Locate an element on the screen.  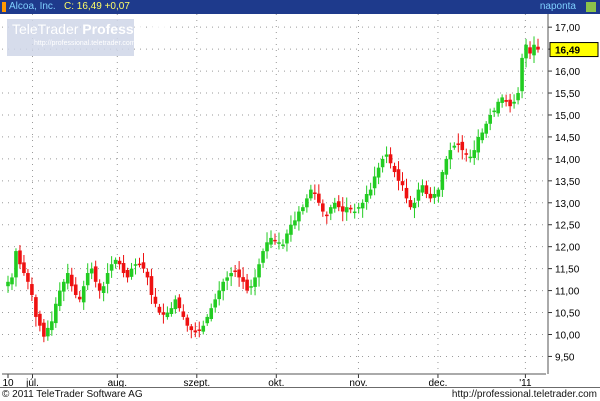
x-tick-label: nov. is located at coordinates (358, 382).